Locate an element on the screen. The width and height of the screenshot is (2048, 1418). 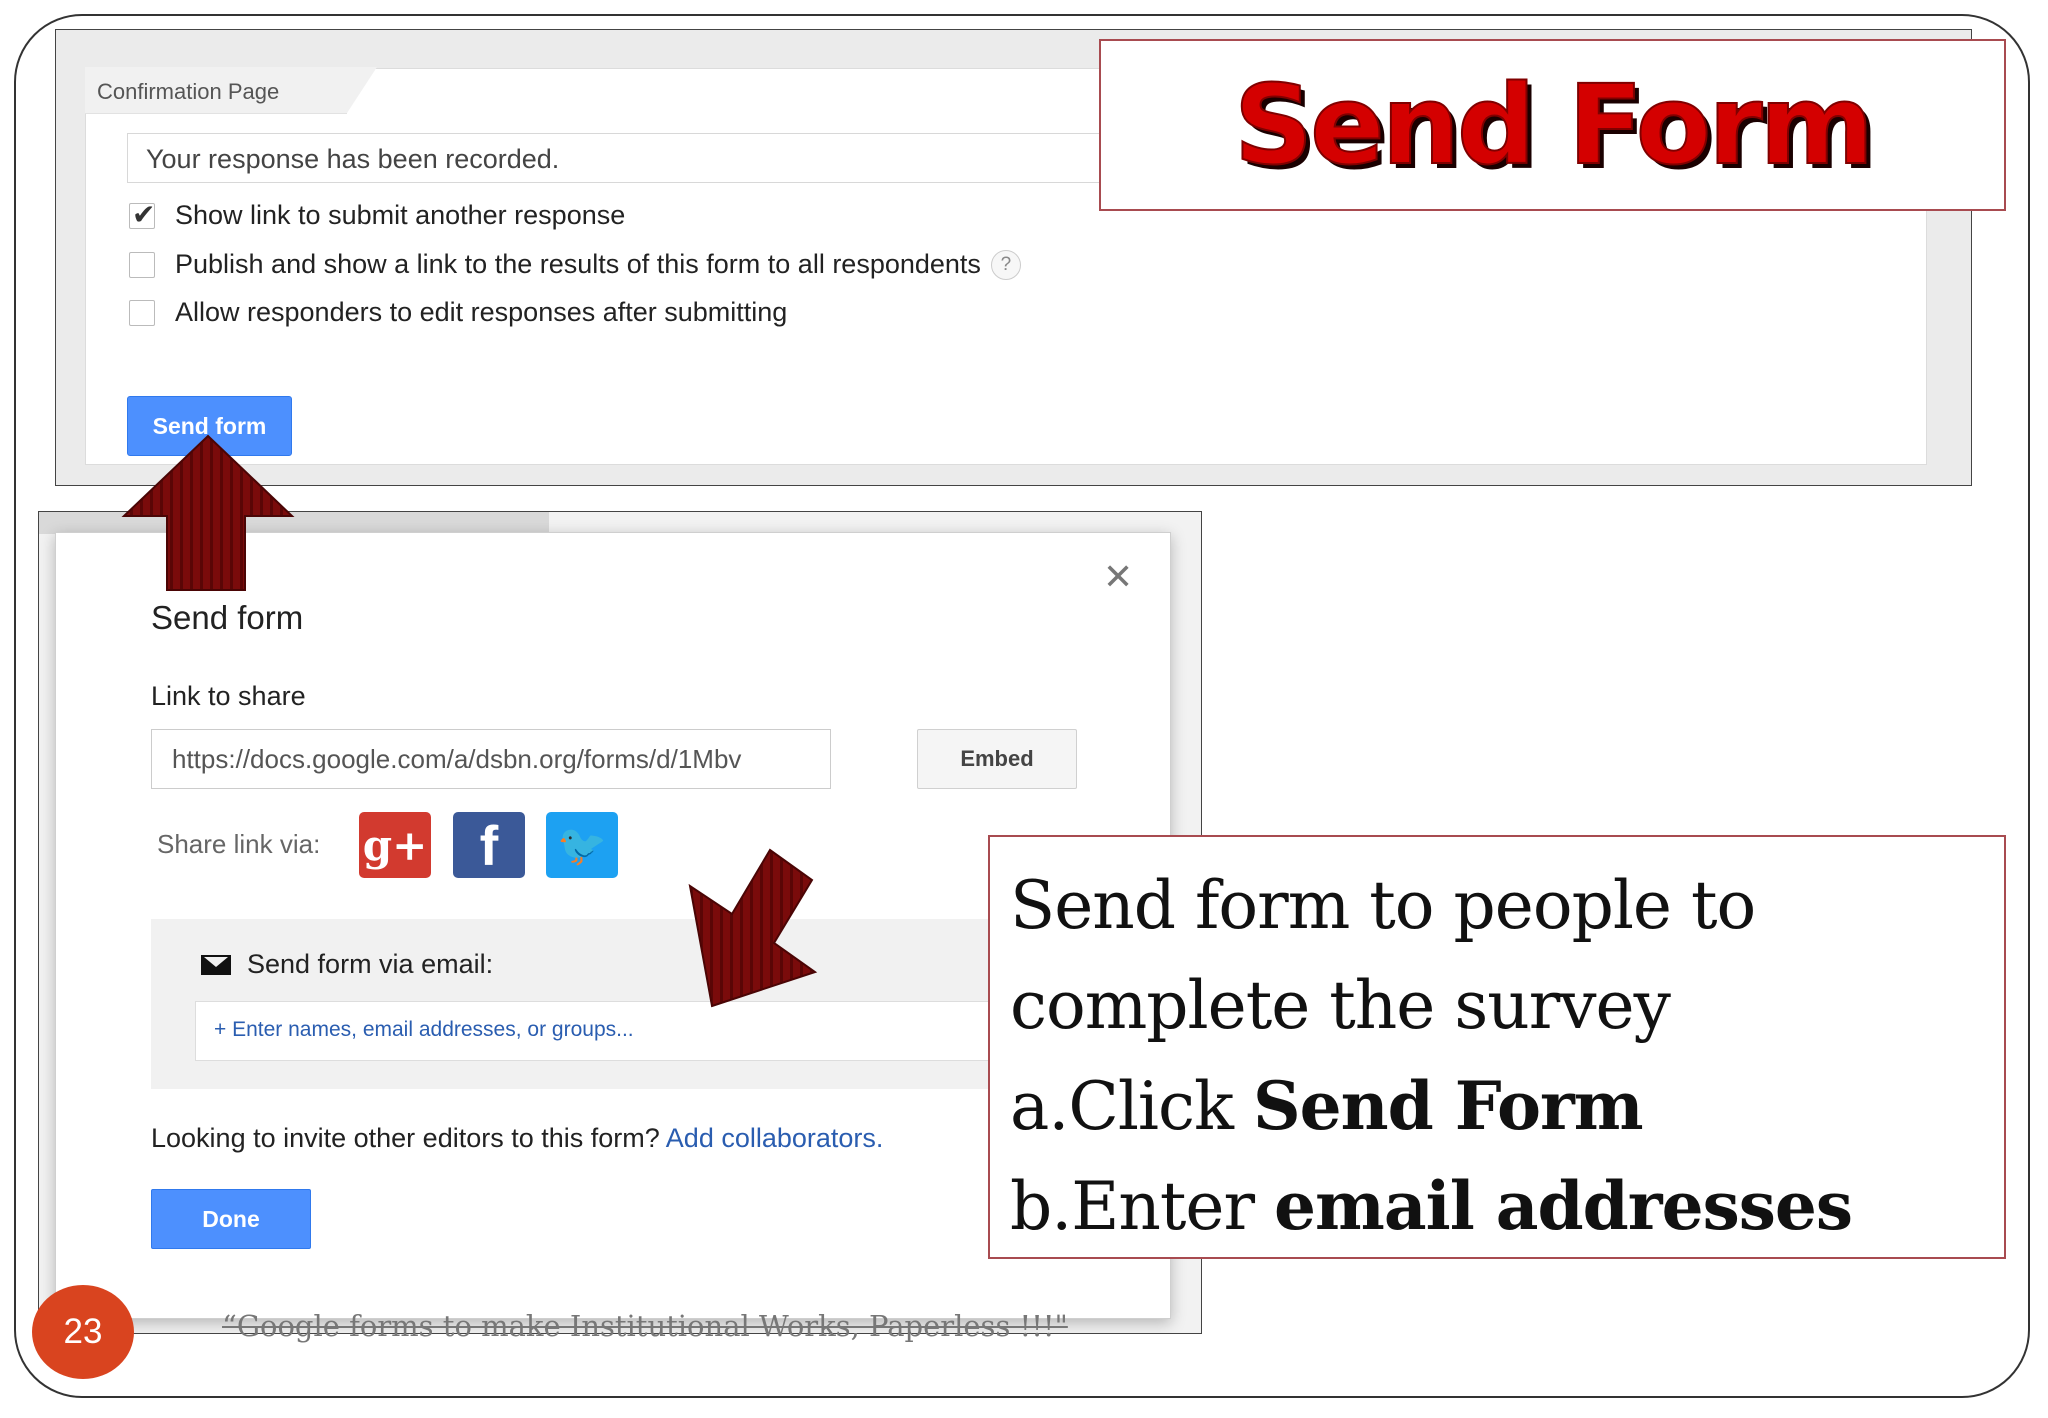
instruction-line-2: complete the survey is located at coordinates (1340, 1005).